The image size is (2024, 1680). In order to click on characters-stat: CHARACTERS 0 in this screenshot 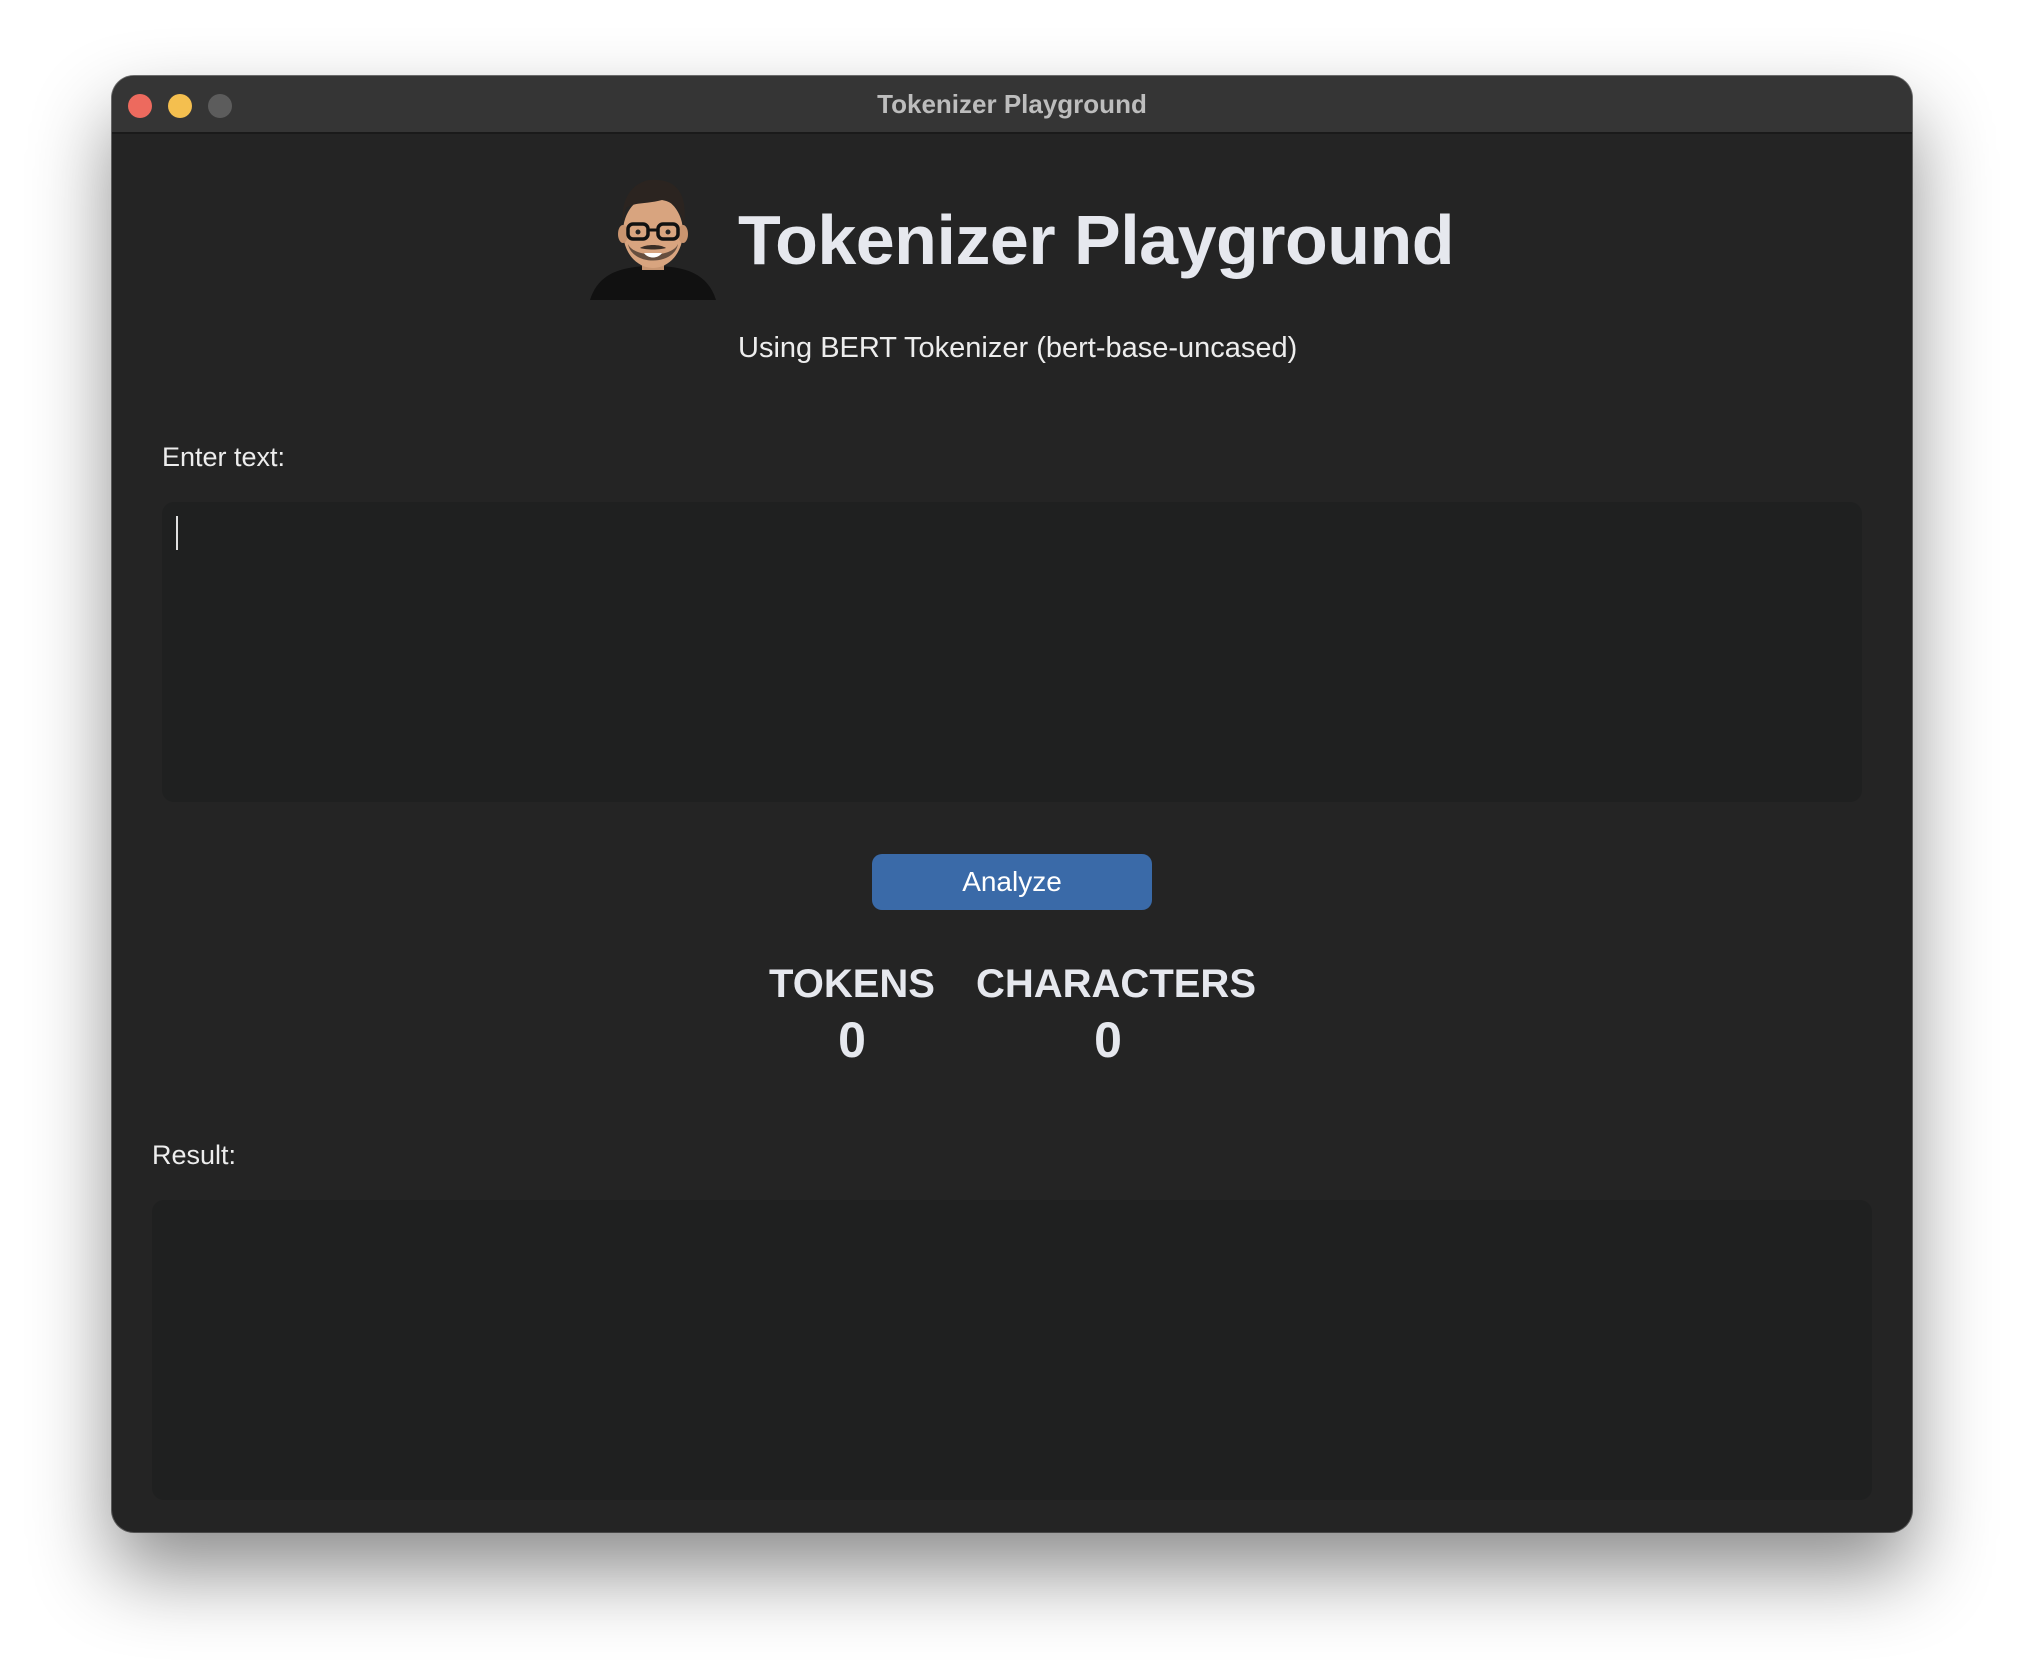, I will do `click(1116, 1015)`.